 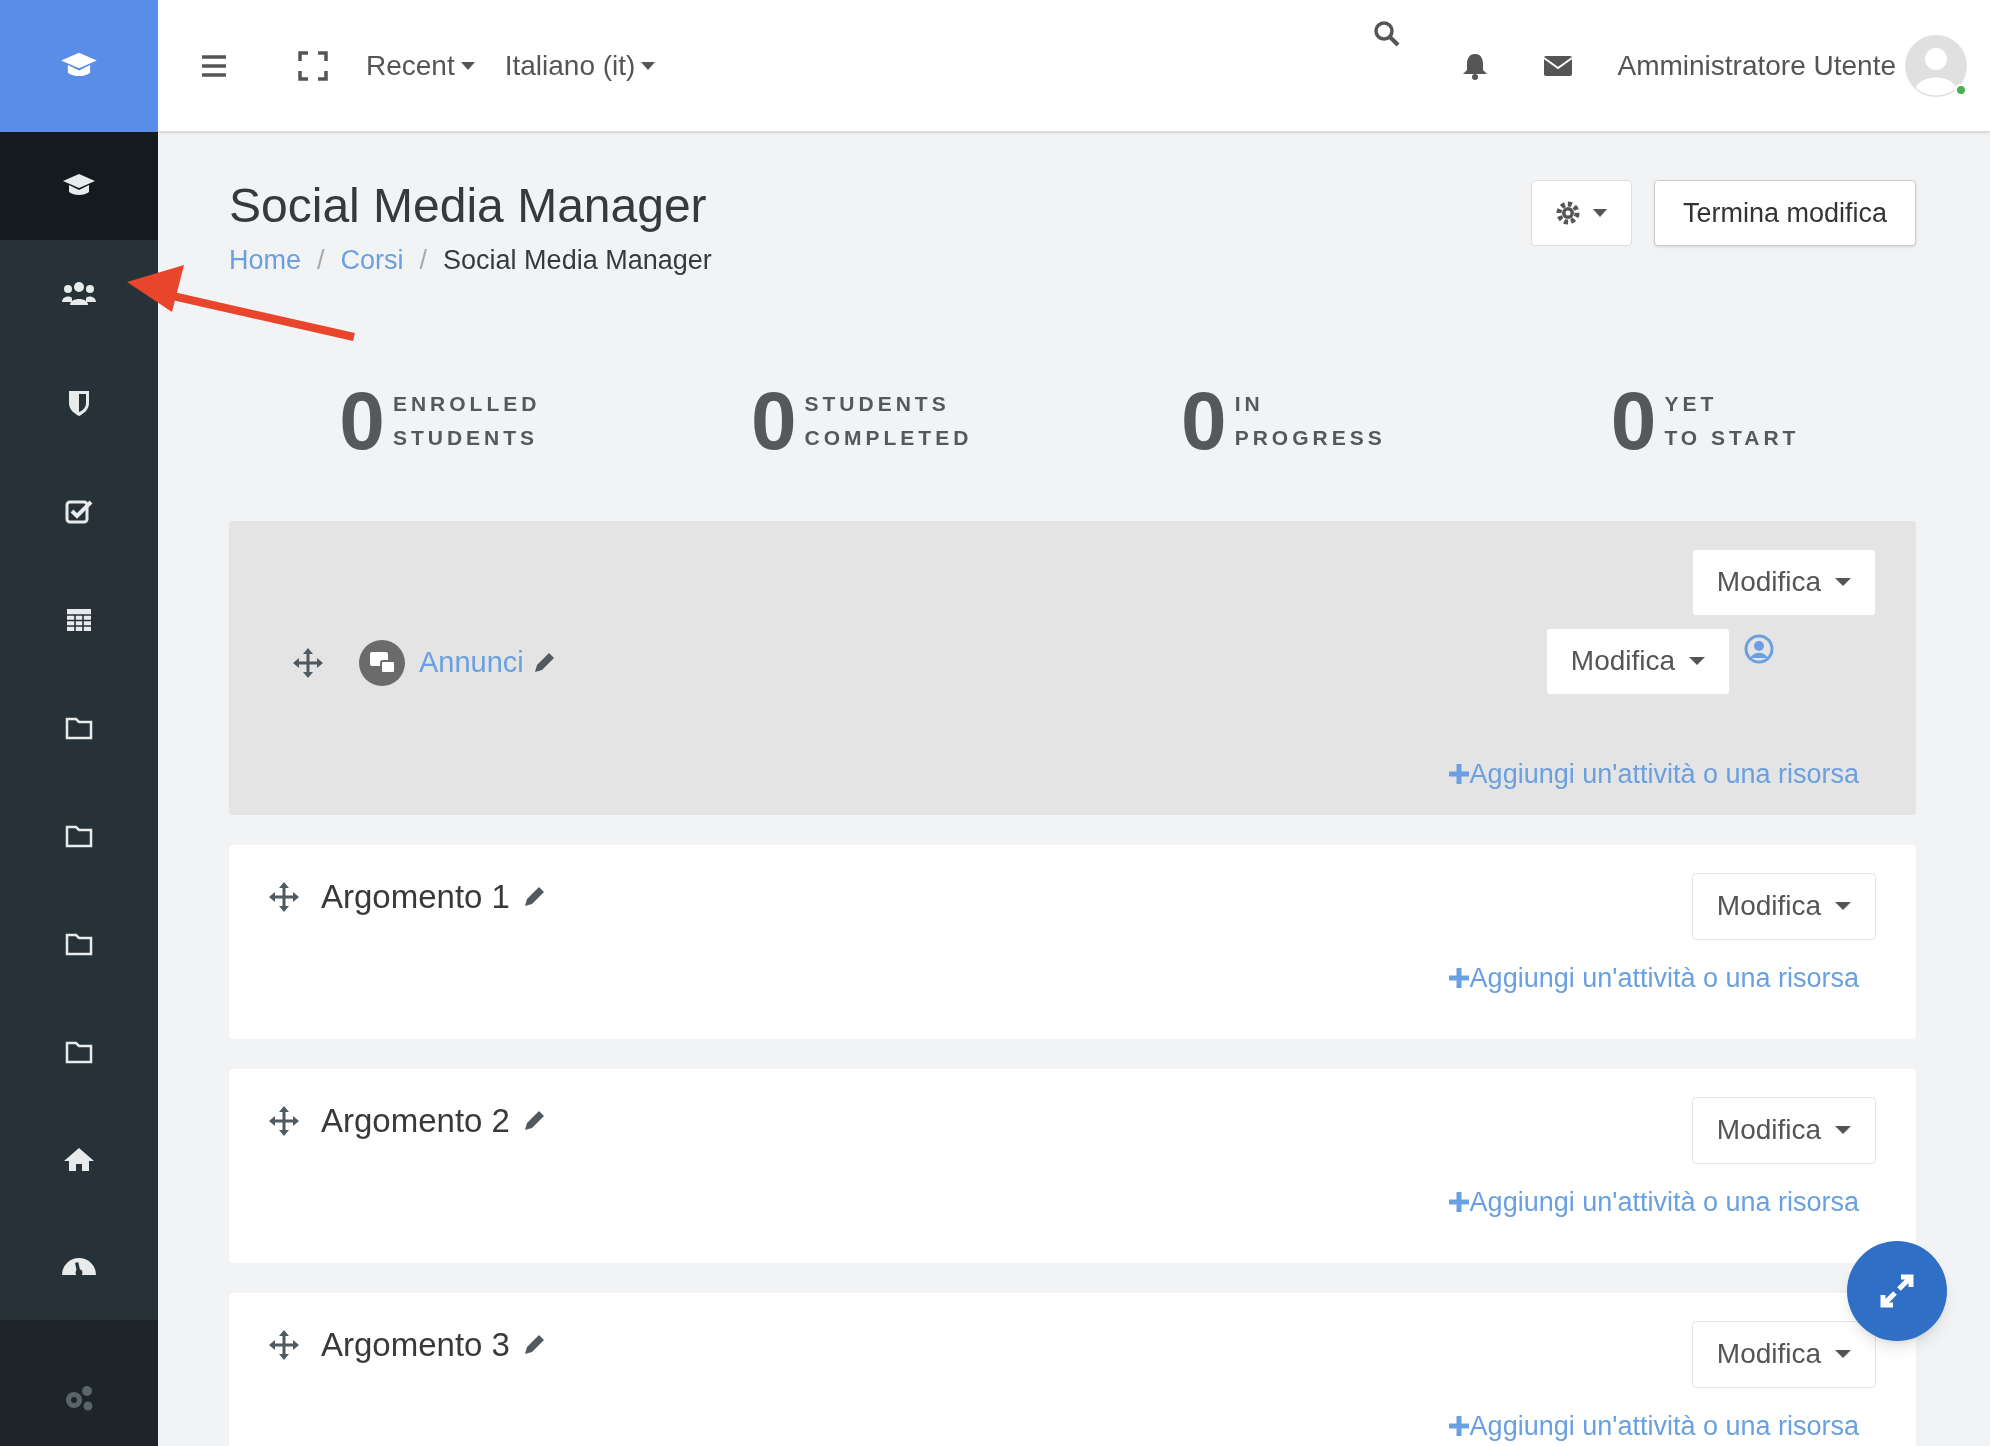 What do you see at coordinates (415, 1344) in the screenshot?
I see `section-title: Argomento 3` at bounding box center [415, 1344].